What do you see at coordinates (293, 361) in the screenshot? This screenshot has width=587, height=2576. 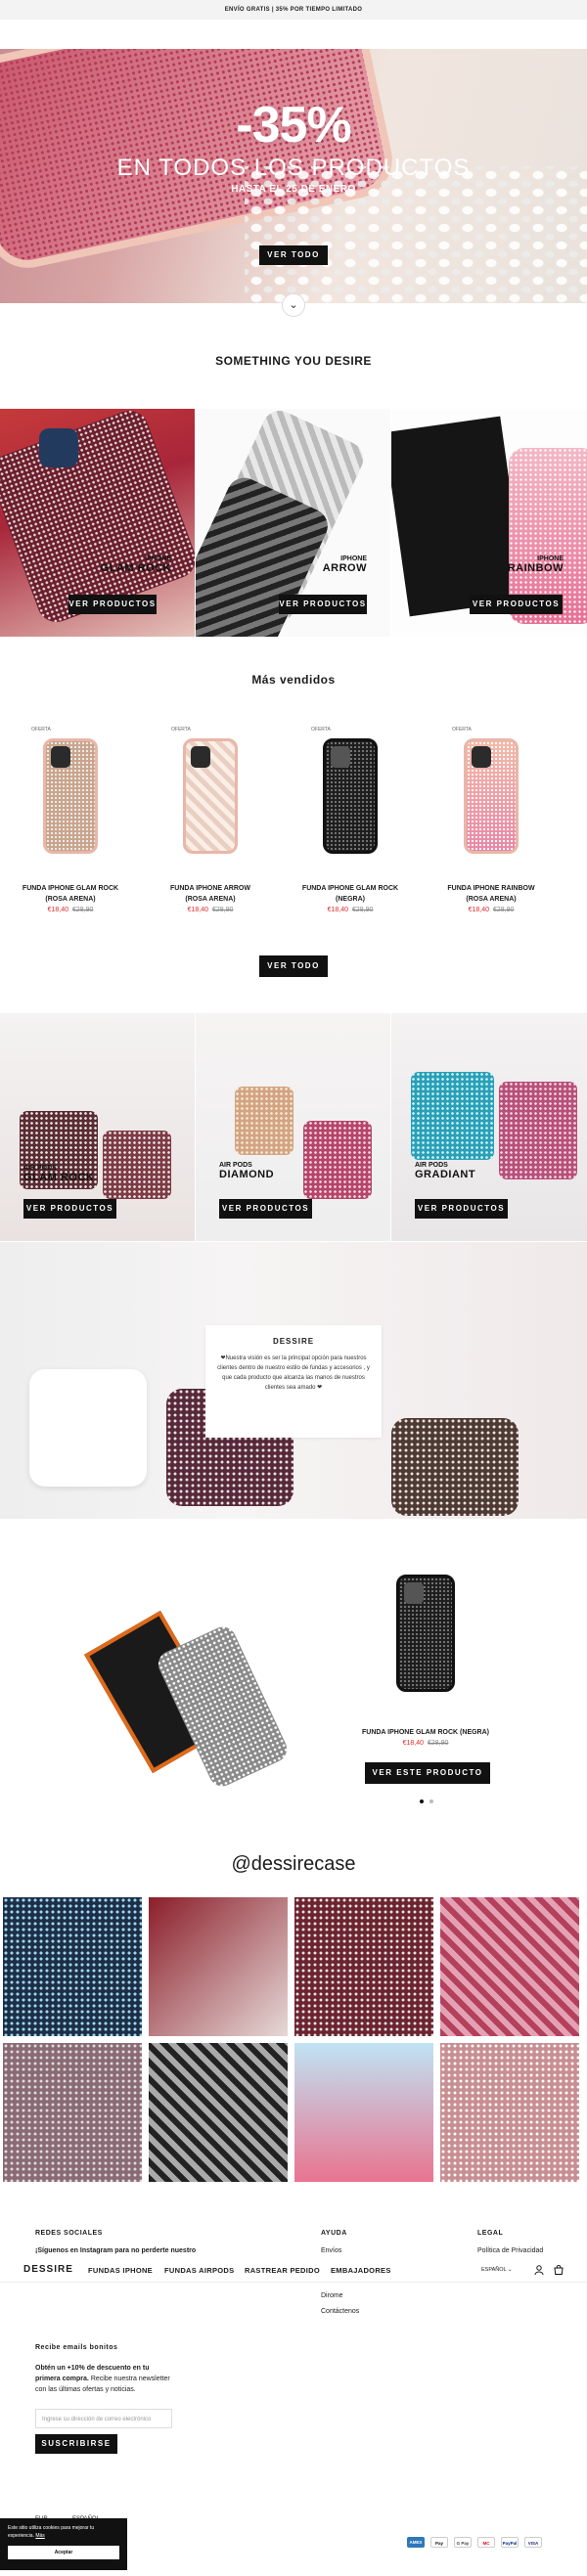 I see `collections-title: SOMETHING YOU DESIRE` at bounding box center [293, 361].